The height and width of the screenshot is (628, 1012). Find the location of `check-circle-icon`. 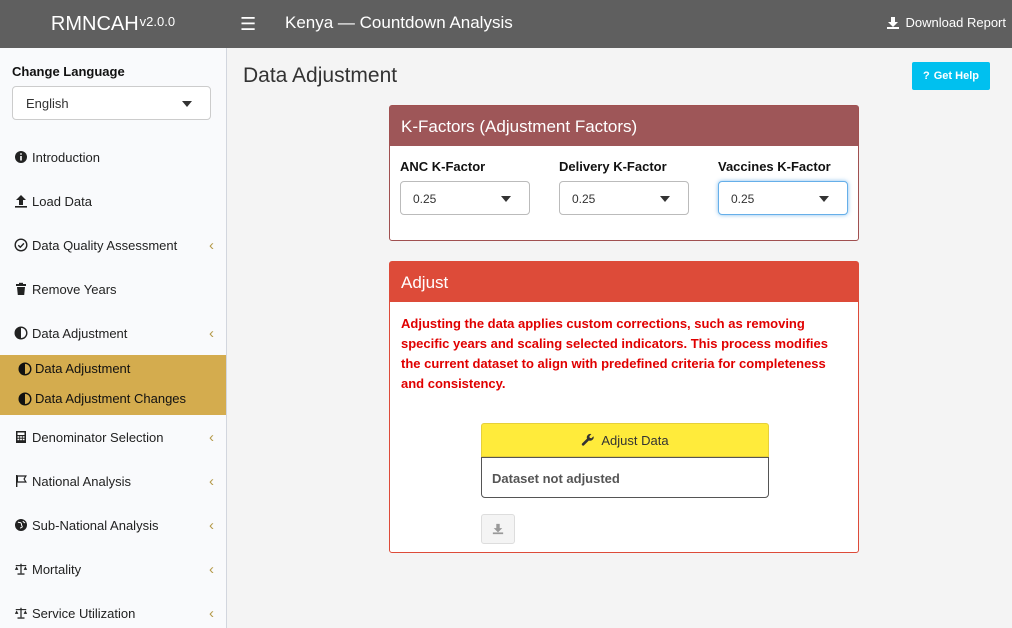

check-circle-icon is located at coordinates (21, 245).